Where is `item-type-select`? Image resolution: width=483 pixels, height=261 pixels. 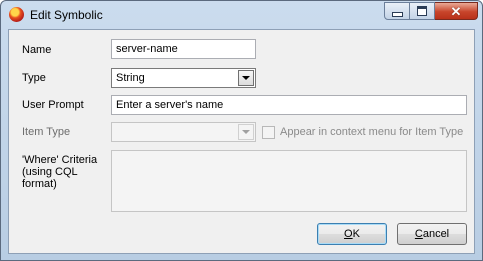
item-type-select is located at coordinates (183, 132).